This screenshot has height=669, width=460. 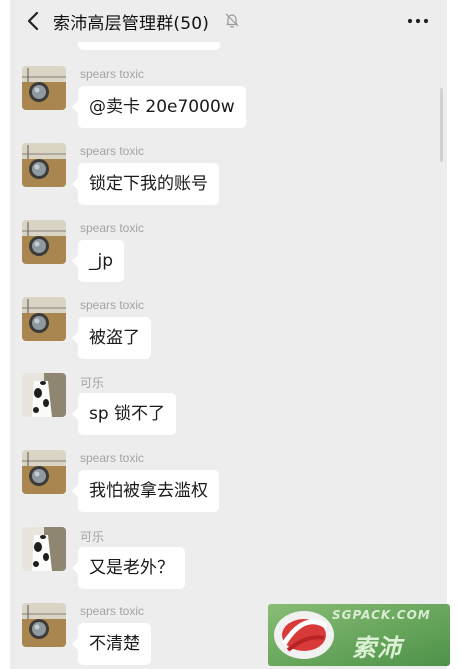 What do you see at coordinates (98, 261) in the screenshot?
I see `message-bubble: _jp` at bounding box center [98, 261].